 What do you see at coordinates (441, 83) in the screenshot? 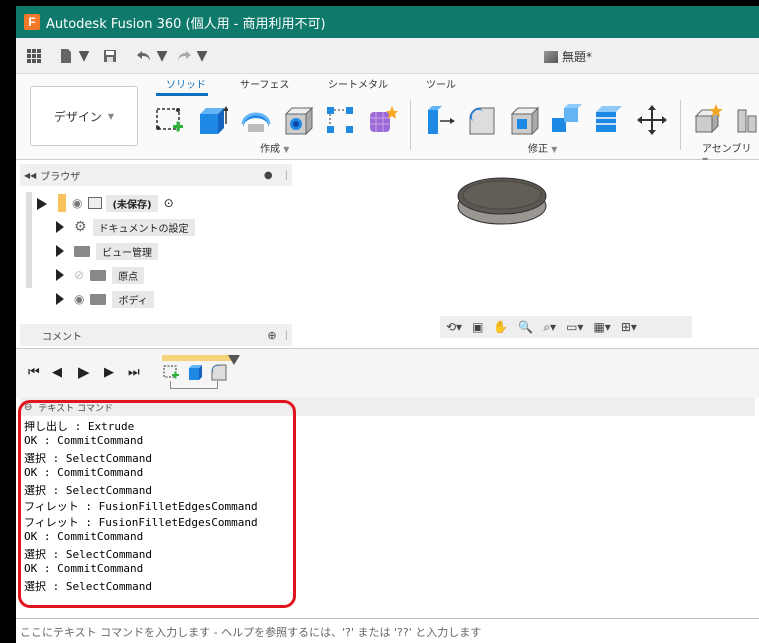
I see `tab-tools: ツール` at bounding box center [441, 83].